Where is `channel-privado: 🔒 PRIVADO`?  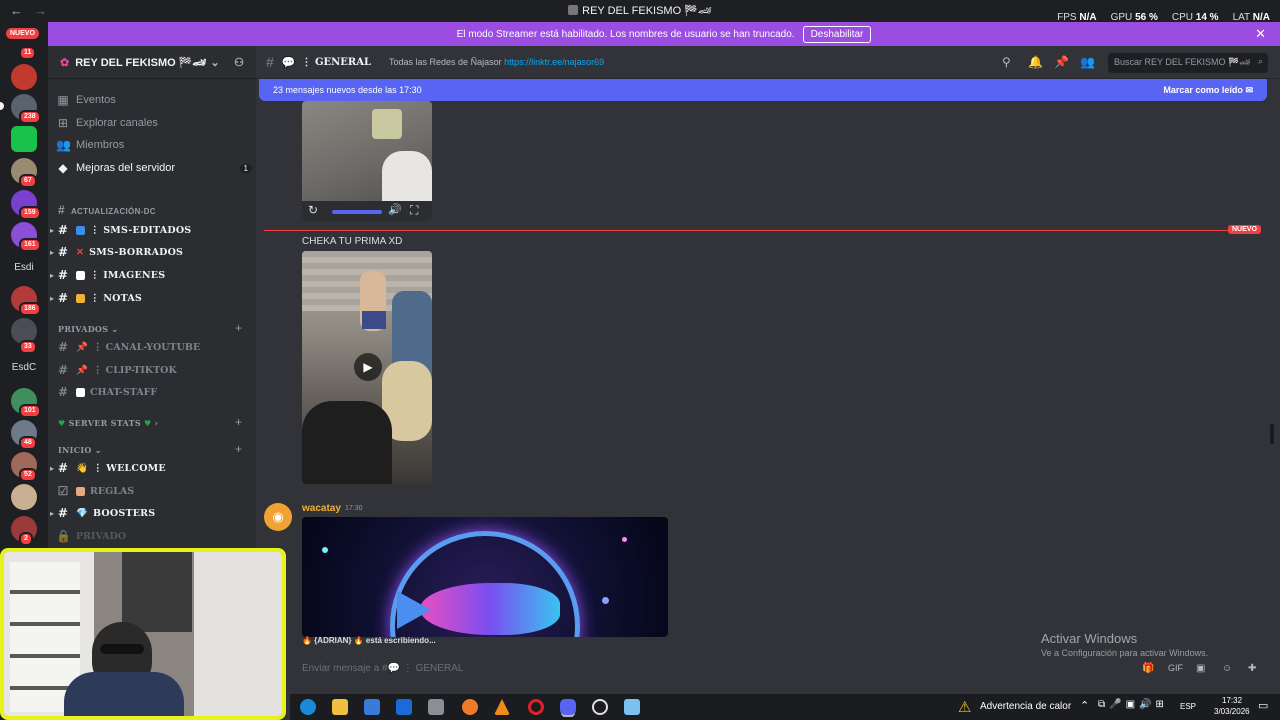 channel-privado: 🔒 PRIVADO is located at coordinates (154, 536).